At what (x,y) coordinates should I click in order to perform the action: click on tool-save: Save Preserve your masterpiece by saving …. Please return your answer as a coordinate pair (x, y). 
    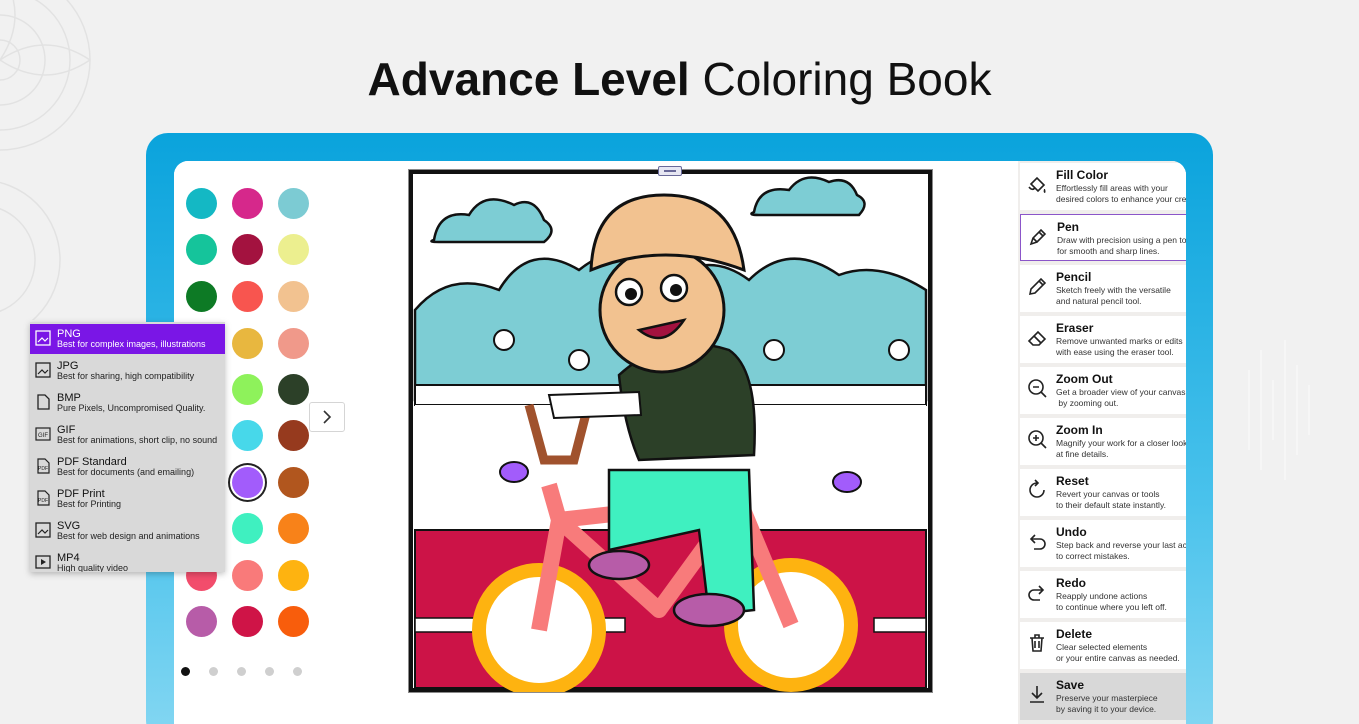
    Looking at the image, I should click on (1103, 696).